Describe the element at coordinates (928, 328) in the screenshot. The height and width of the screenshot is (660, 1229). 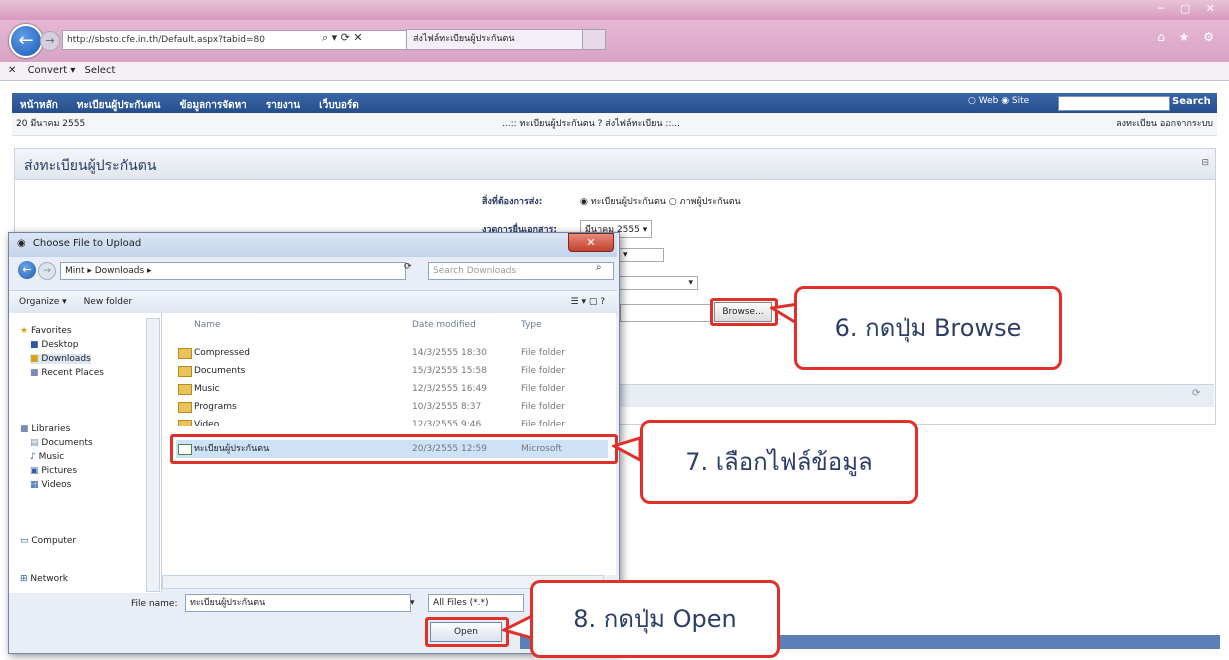
I see `callout-step6: 6. กดปุ่ม Browse` at that location.